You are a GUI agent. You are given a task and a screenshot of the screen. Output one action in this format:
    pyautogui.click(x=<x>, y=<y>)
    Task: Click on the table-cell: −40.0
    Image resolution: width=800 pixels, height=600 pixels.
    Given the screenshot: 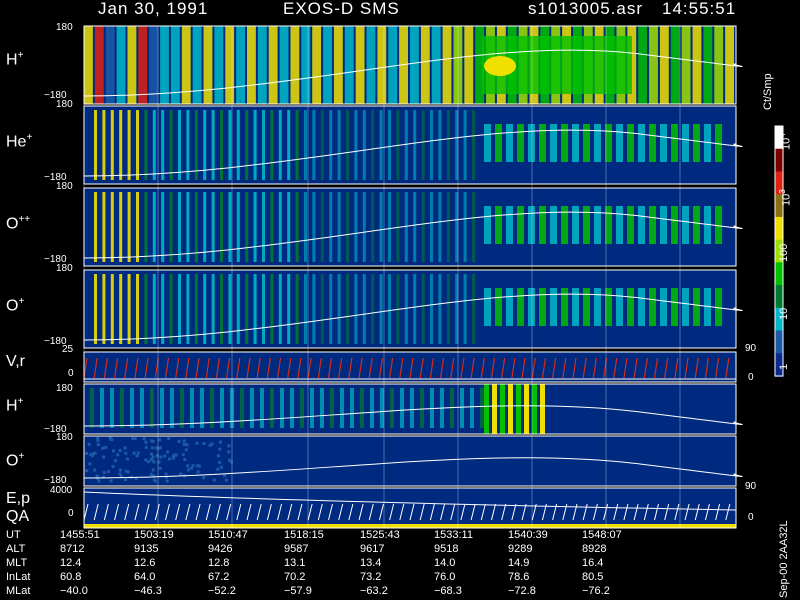 What is the action you would take?
    pyautogui.click(x=74, y=591)
    